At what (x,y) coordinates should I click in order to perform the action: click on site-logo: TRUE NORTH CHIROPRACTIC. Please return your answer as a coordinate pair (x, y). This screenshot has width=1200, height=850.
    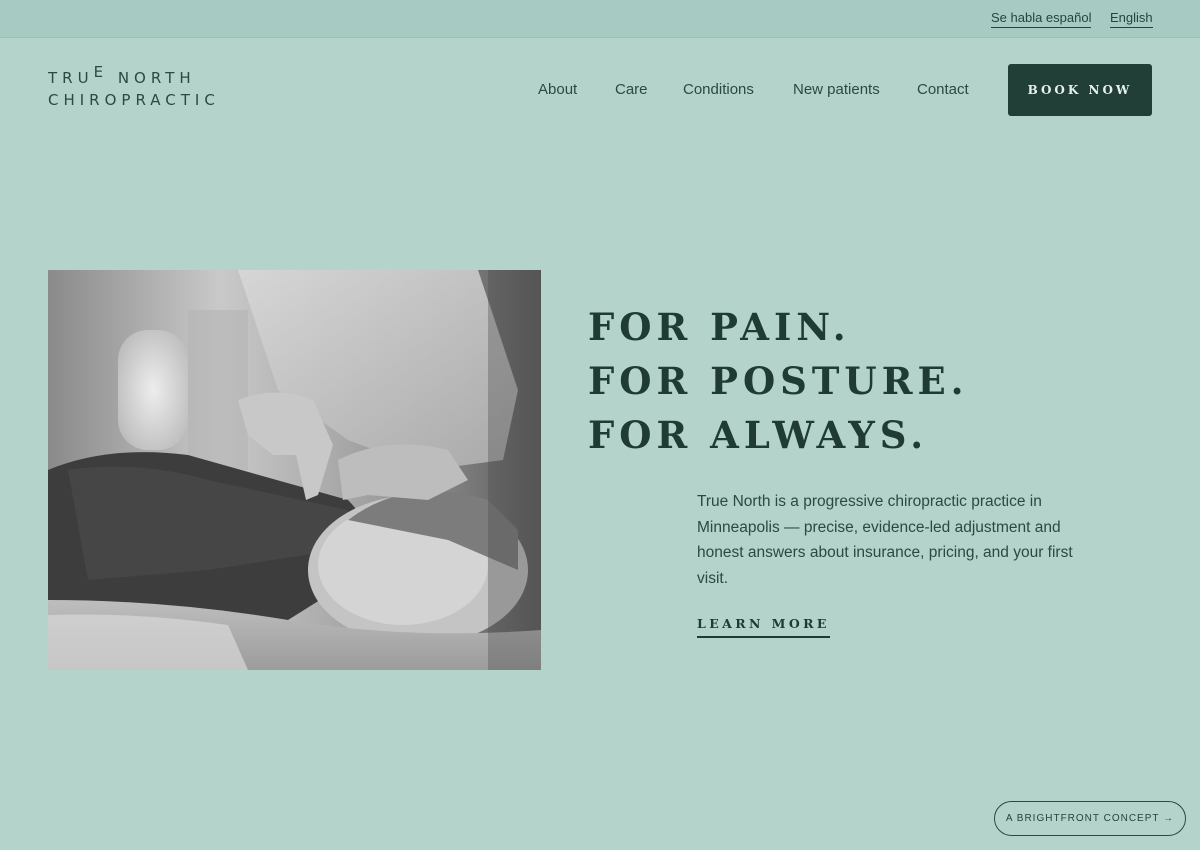
    Looking at the image, I should click on (134, 87).